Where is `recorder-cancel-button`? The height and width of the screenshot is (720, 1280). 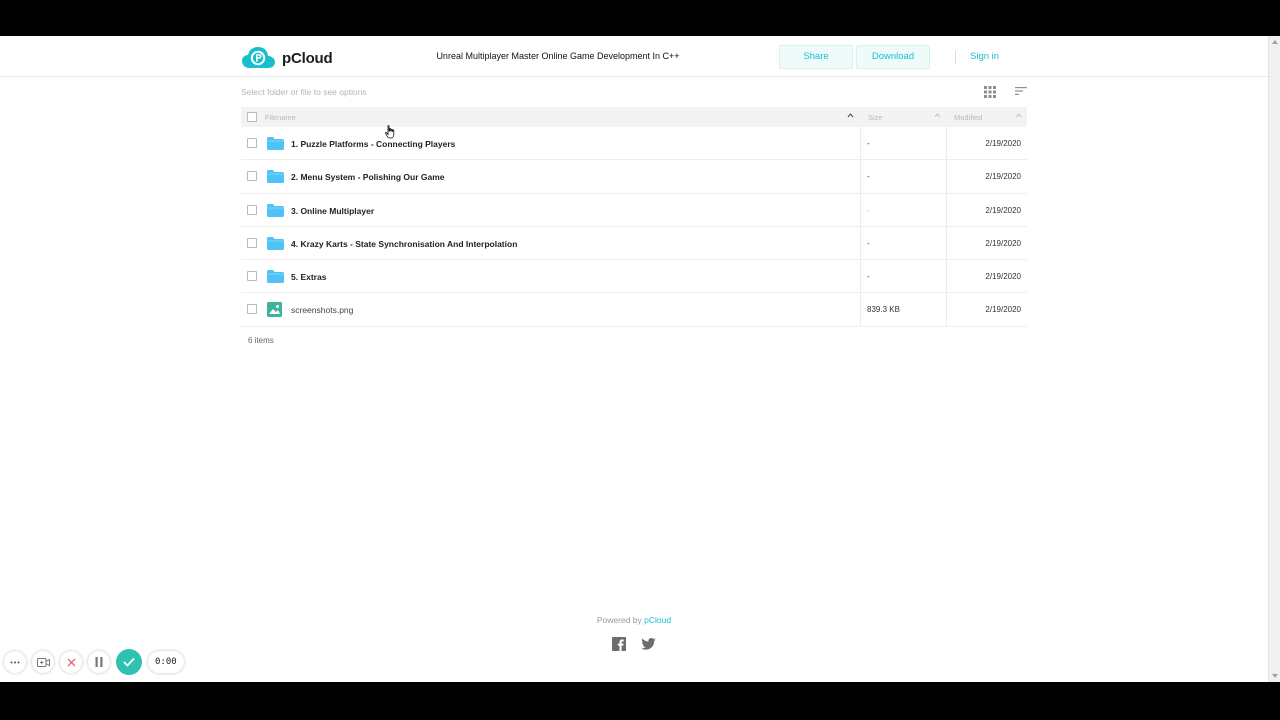 recorder-cancel-button is located at coordinates (71, 662).